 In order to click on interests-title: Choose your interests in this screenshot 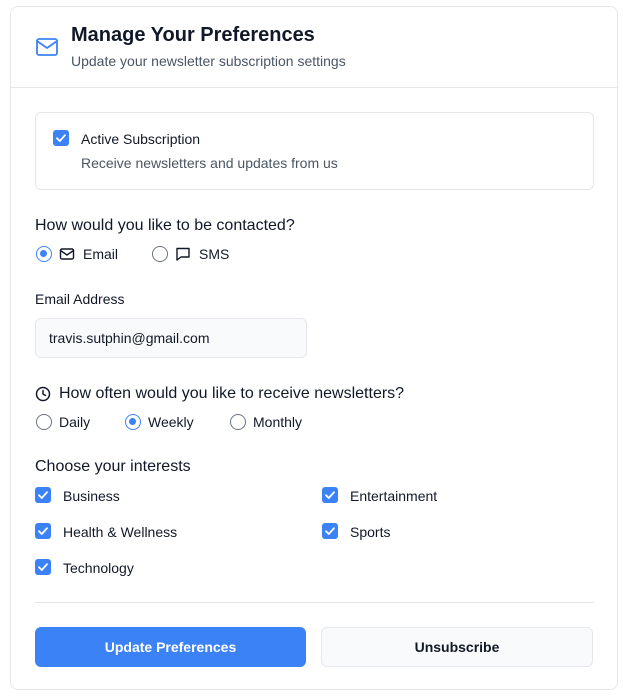, I will do `click(113, 466)`.